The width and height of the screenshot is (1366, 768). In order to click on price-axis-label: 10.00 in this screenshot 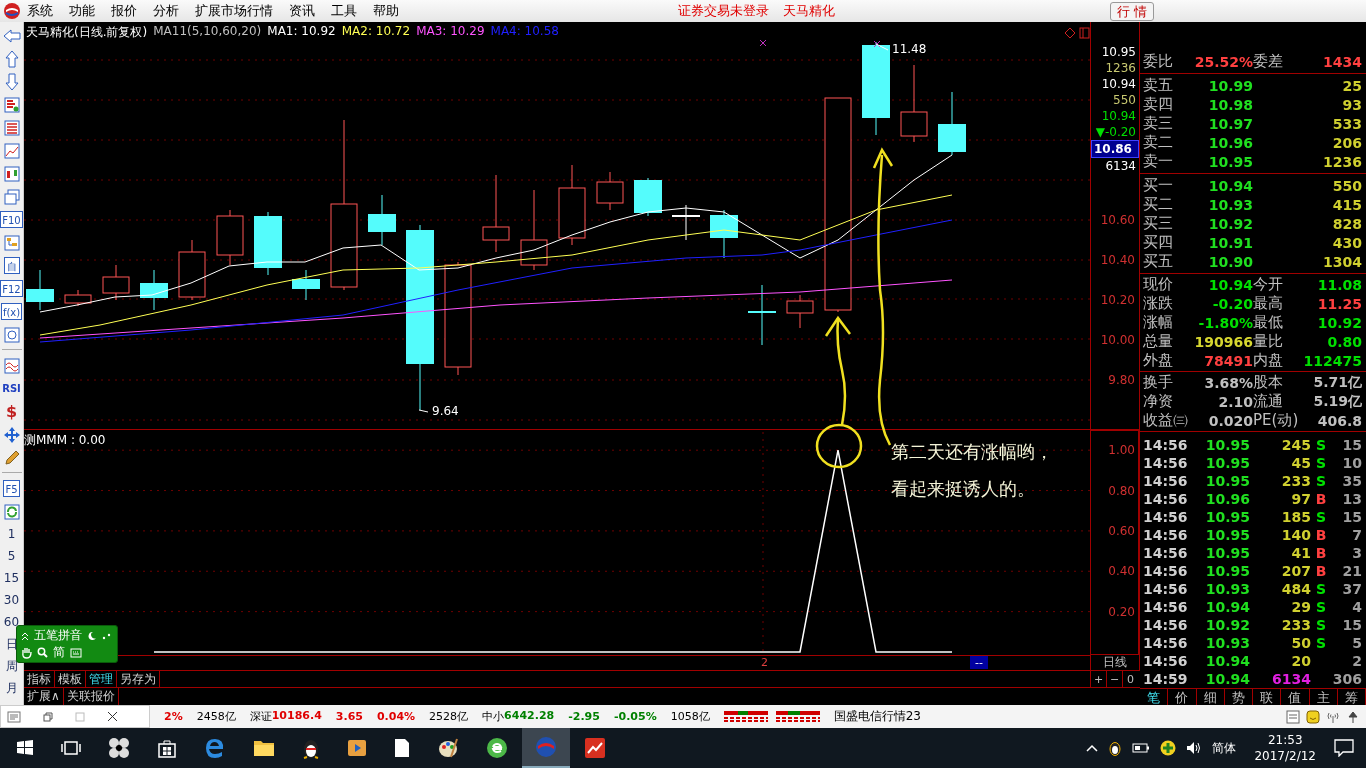, I will do `click(1117, 340)`.